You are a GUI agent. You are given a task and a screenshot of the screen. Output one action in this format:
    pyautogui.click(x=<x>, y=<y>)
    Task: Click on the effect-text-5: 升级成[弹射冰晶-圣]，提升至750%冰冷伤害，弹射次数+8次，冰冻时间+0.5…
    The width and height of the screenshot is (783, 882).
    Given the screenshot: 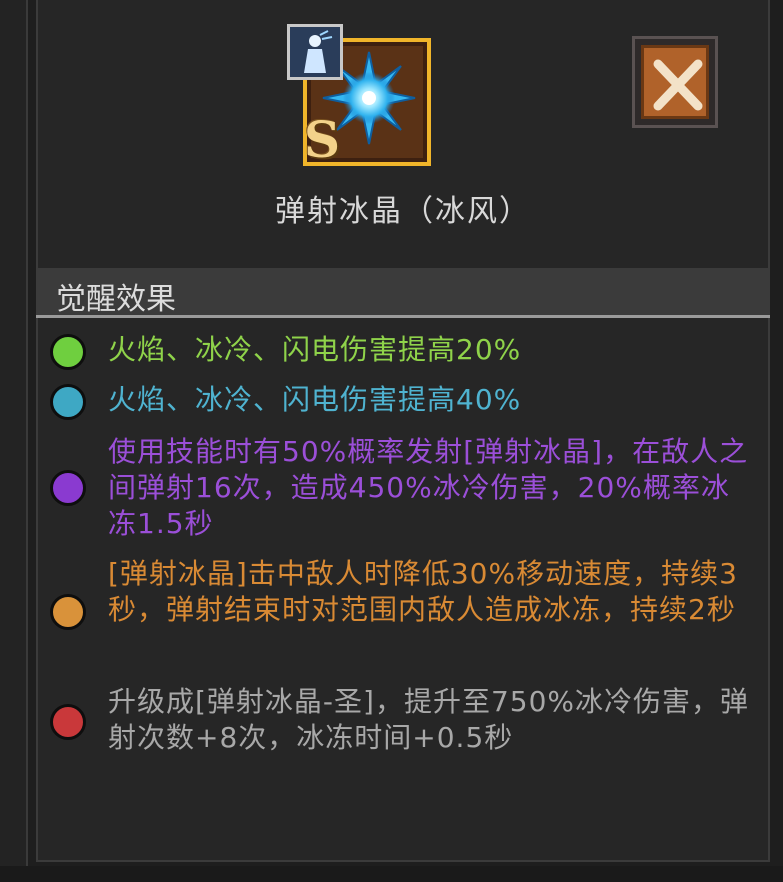 What is the action you would take?
    pyautogui.click(x=429, y=719)
    